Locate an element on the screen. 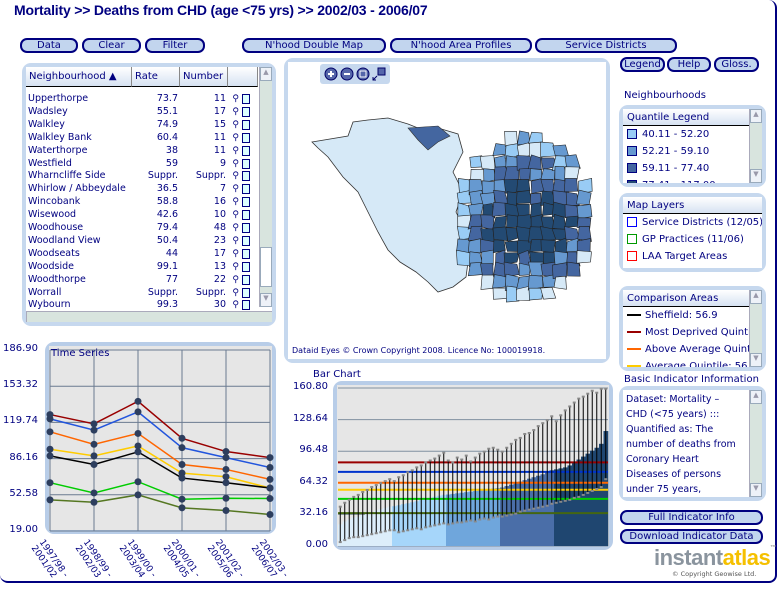 Image resolution: width=777 pixels, height=599 pixels. y-tick-label: 128.64 is located at coordinates (310, 418).